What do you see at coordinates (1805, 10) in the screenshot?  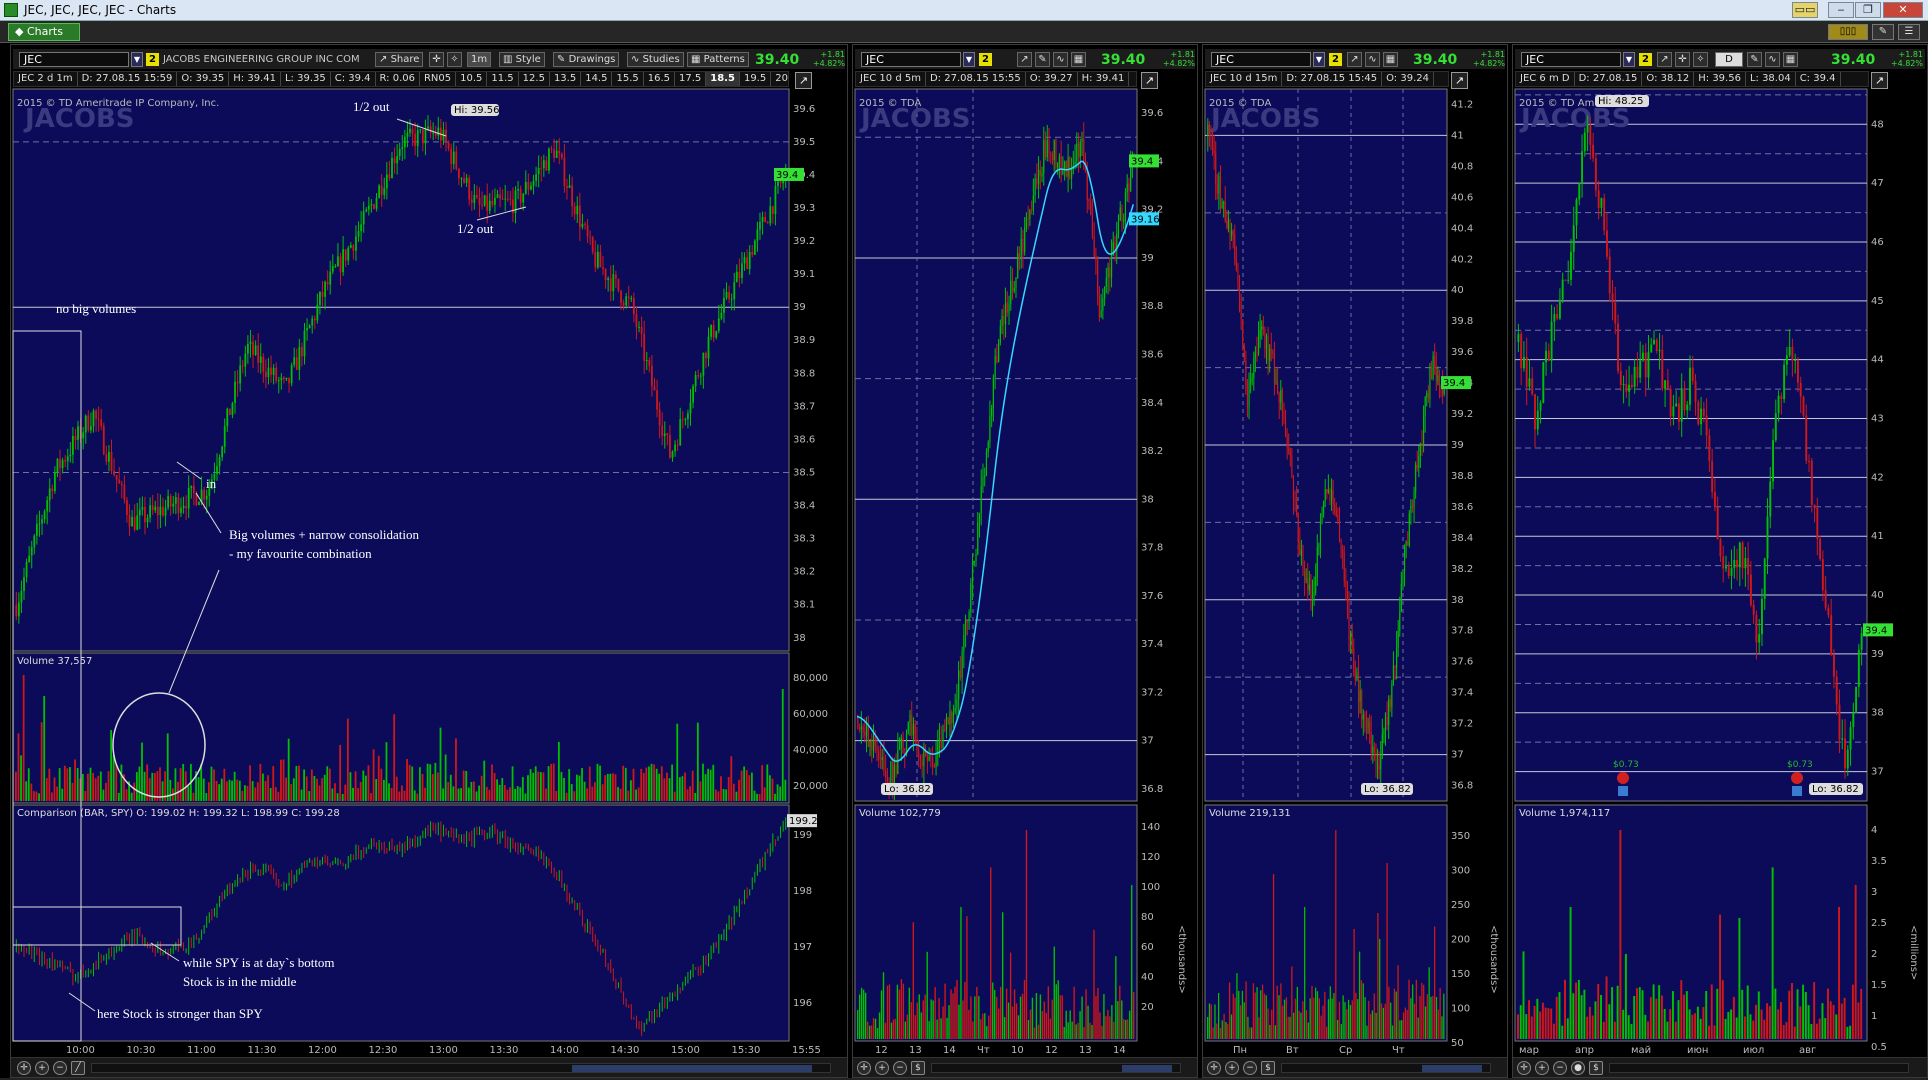 I see `detach-icon: ▭▭` at bounding box center [1805, 10].